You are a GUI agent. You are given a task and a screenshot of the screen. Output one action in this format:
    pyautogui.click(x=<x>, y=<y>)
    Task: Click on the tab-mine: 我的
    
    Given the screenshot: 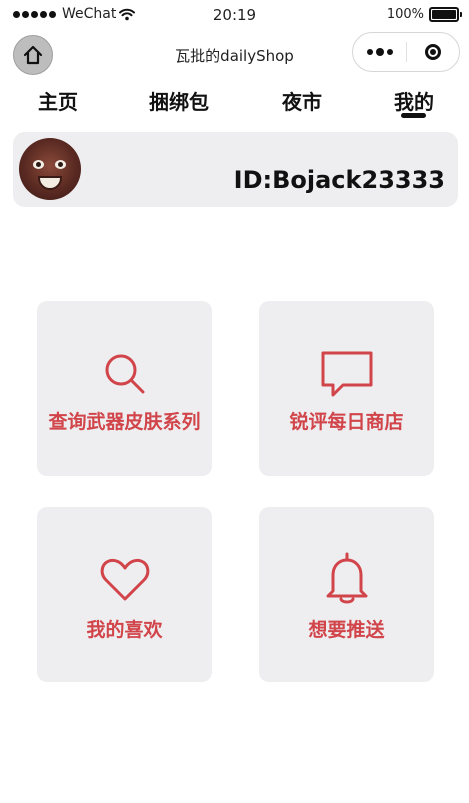 What is the action you would take?
    pyautogui.click(x=414, y=100)
    